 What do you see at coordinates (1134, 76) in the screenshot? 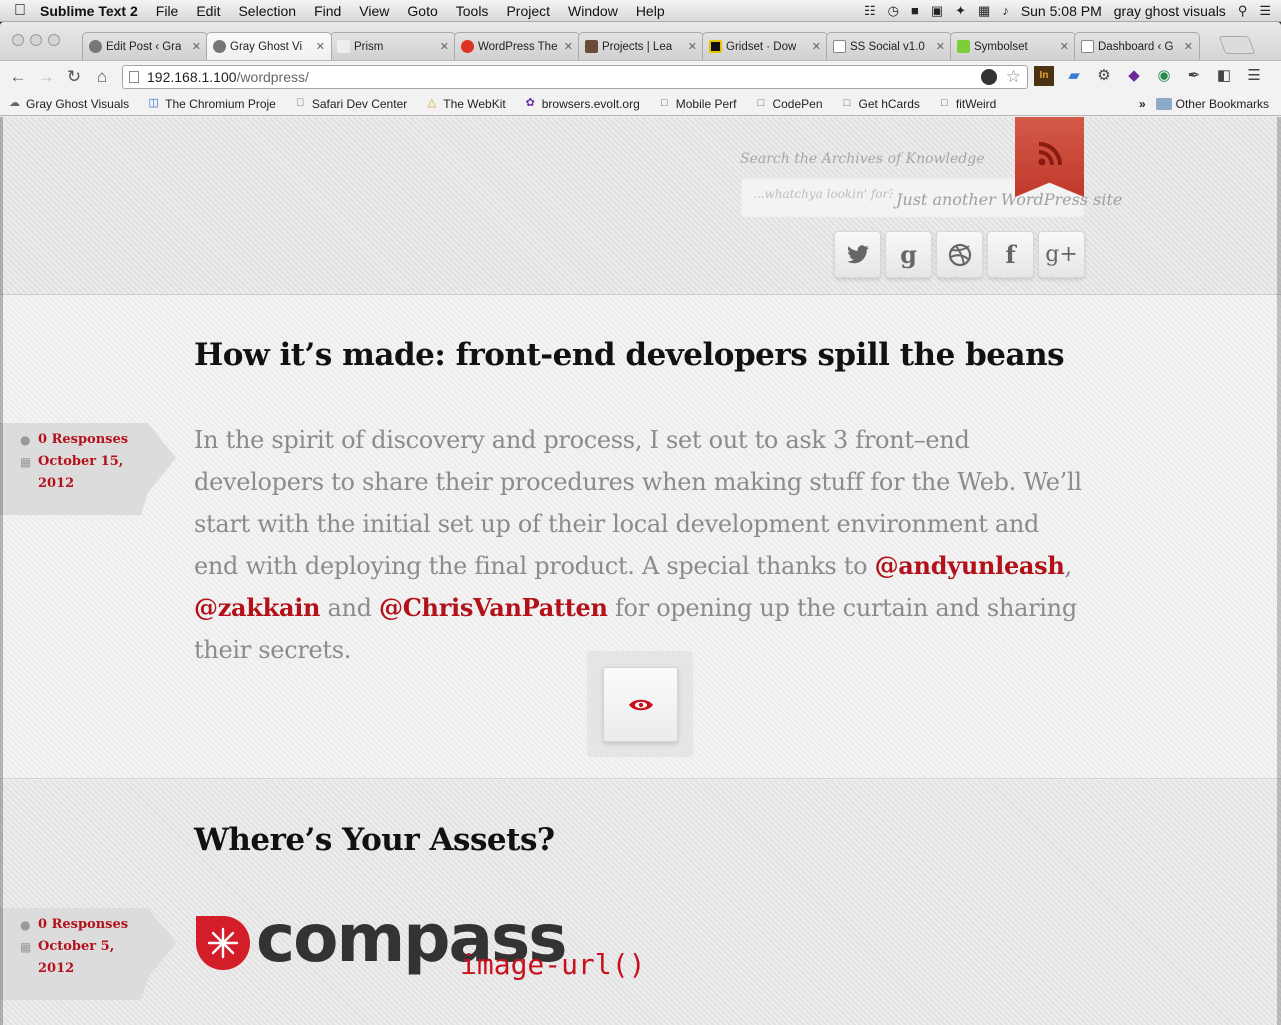
I see `cube-extension-icon: ◆` at bounding box center [1134, 76].